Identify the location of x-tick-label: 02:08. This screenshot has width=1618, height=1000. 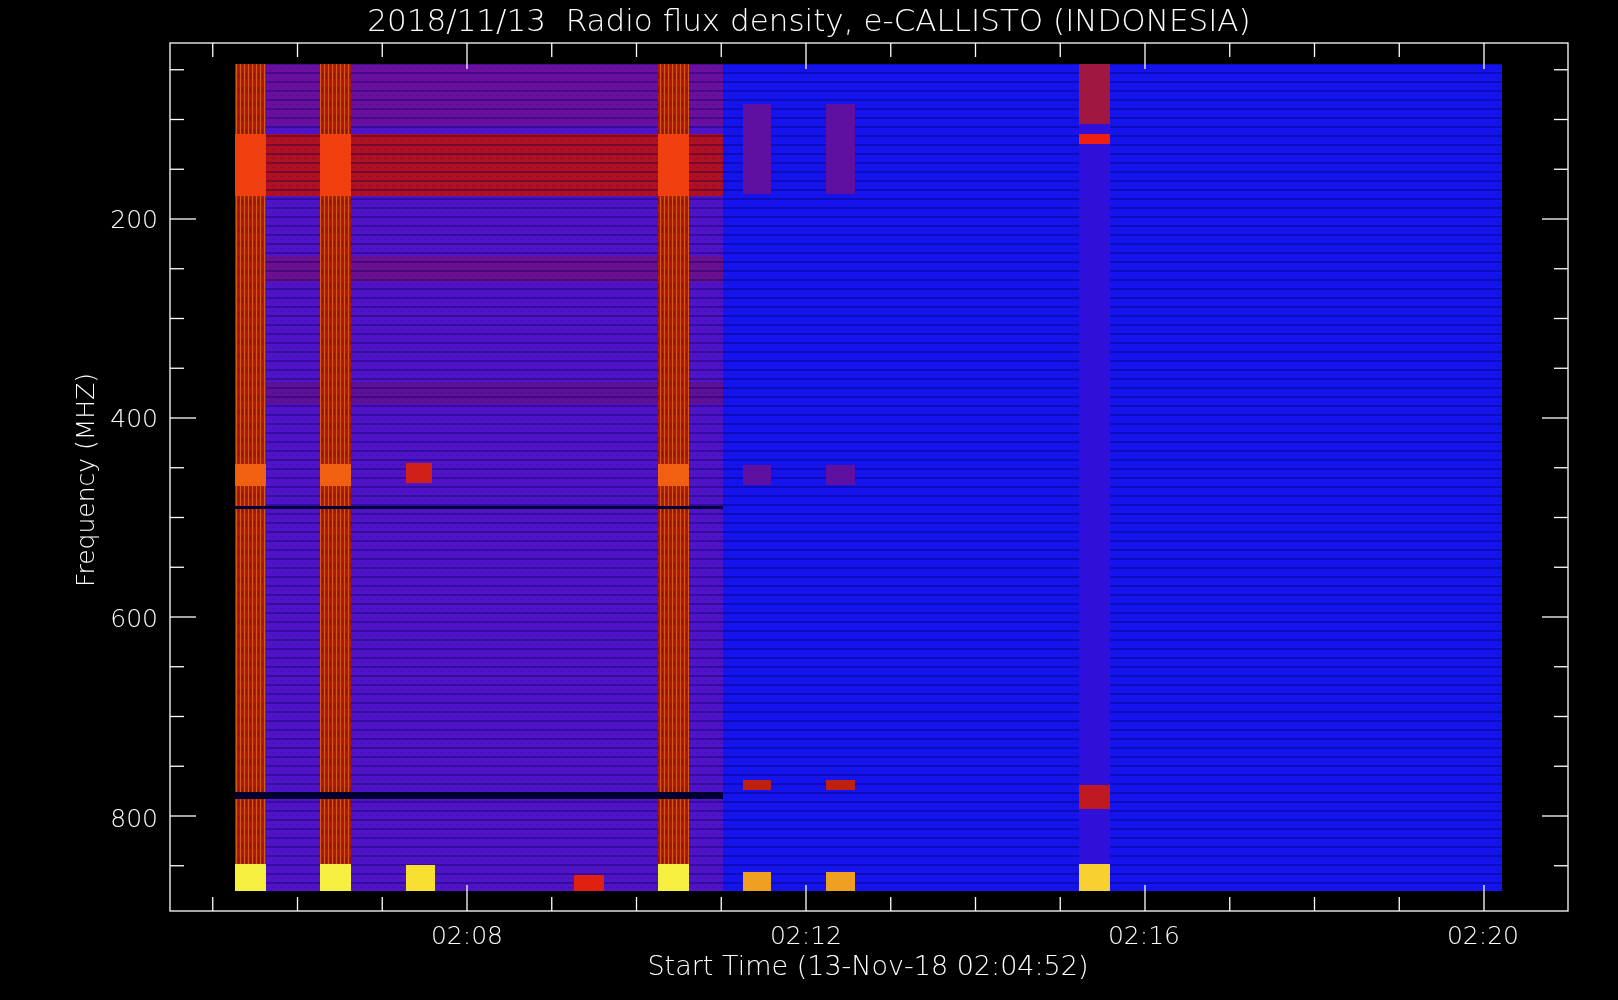
(467, 935).